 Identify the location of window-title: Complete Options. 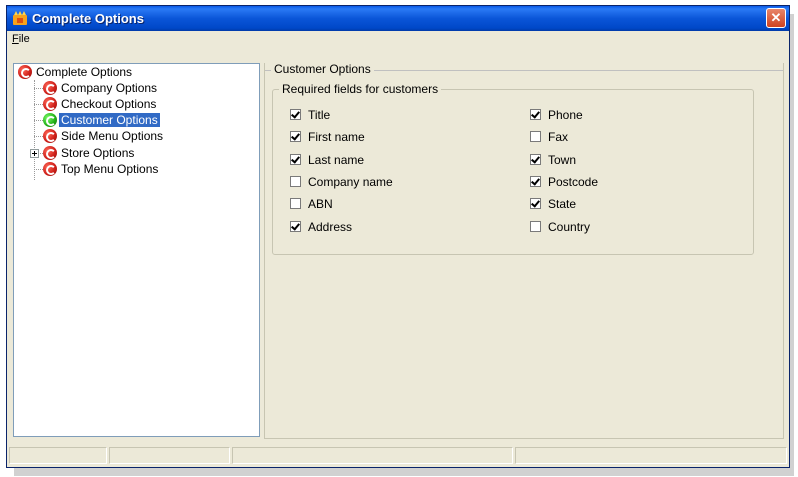
(88, 18).